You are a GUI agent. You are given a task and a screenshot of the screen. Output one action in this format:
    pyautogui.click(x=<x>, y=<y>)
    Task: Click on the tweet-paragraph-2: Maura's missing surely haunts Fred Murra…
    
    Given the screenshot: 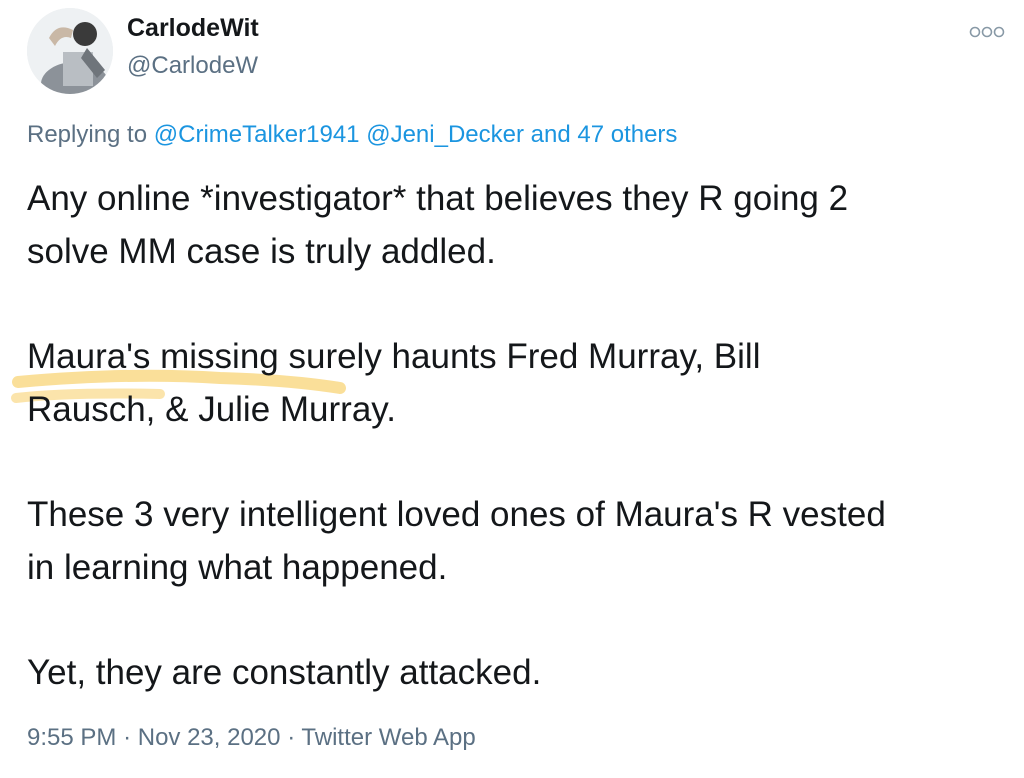 What is the action you would take?
    pyautogui.click(x=394, y=383)
    